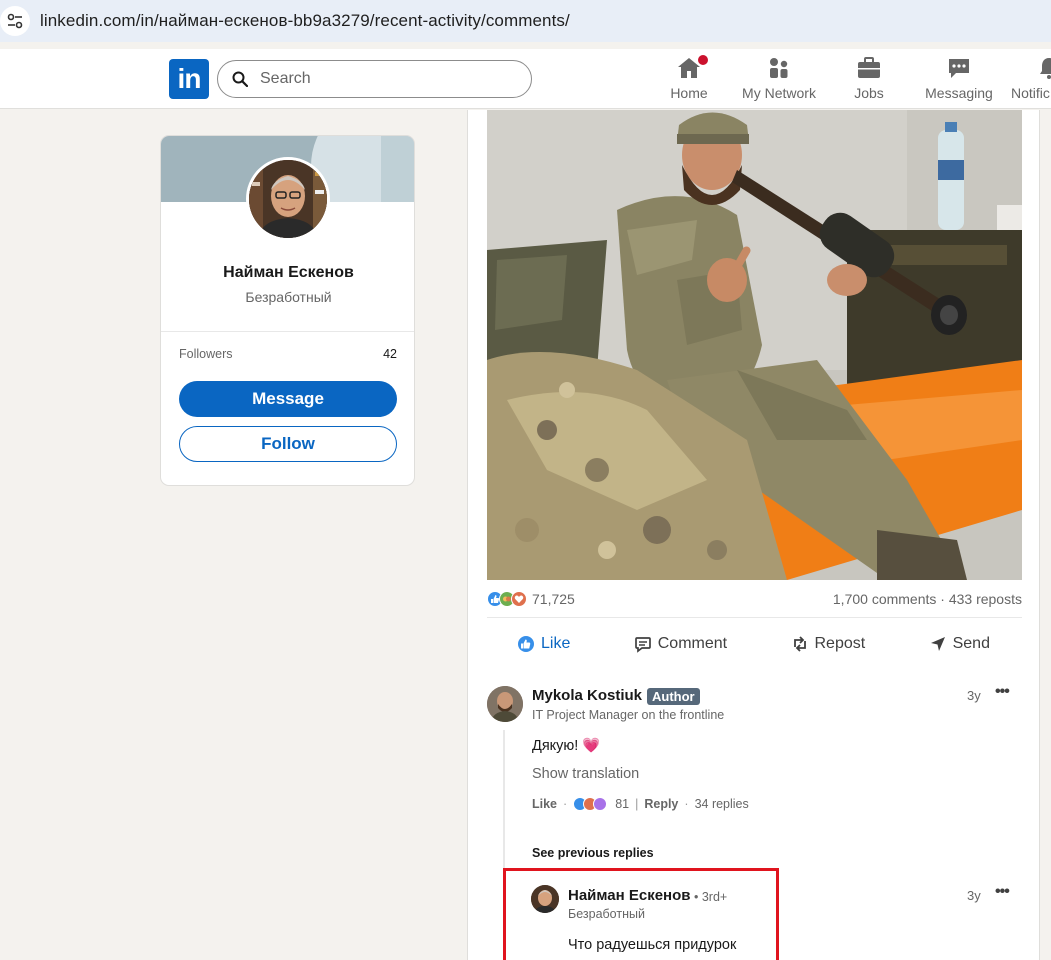 This screenshot has width=1051, height=960. I want to click on comment-time: 3y, so click(974, 695).